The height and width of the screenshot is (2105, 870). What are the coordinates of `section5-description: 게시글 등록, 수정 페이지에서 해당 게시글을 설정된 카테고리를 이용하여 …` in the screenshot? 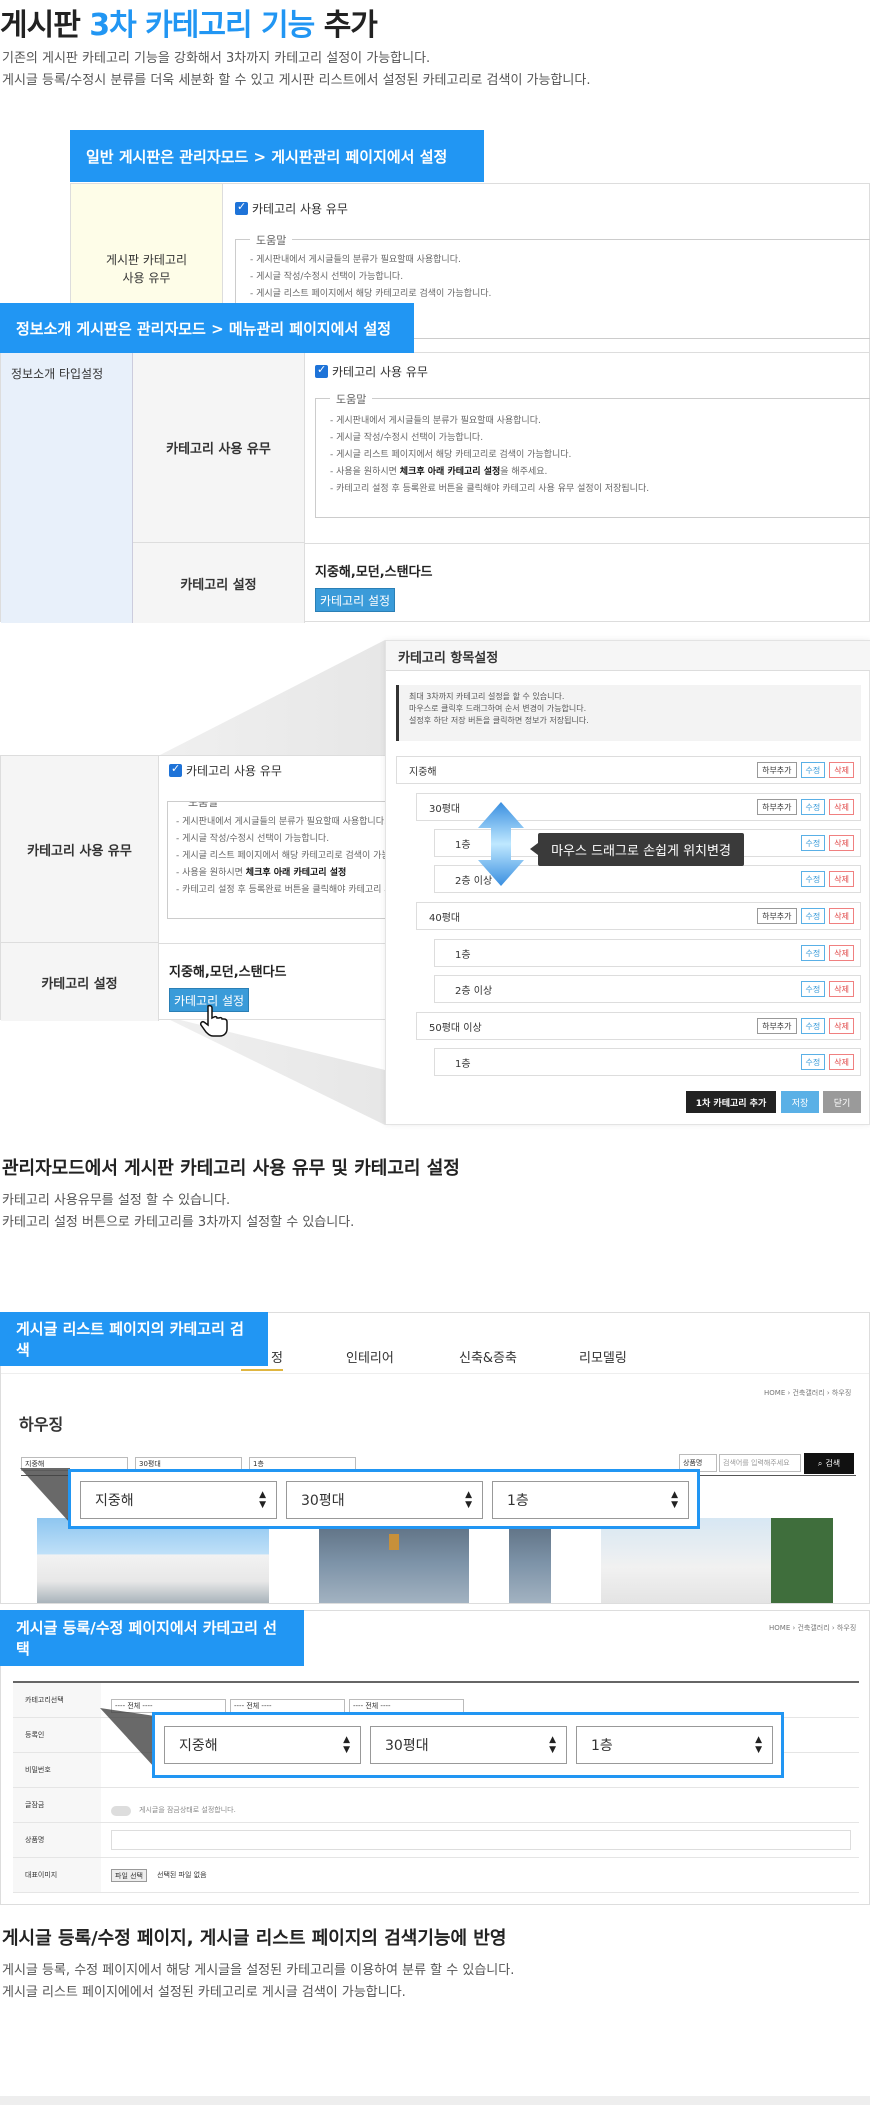 It's located at (258, 1981).